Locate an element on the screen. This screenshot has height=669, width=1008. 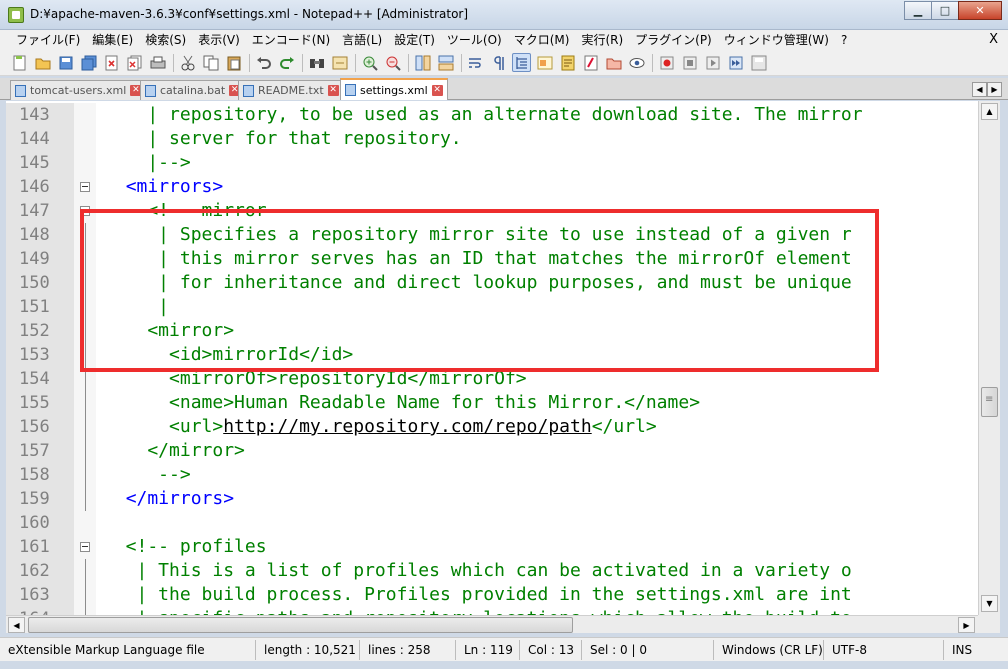
line-number: 145 is located at coordinates (40, 163).